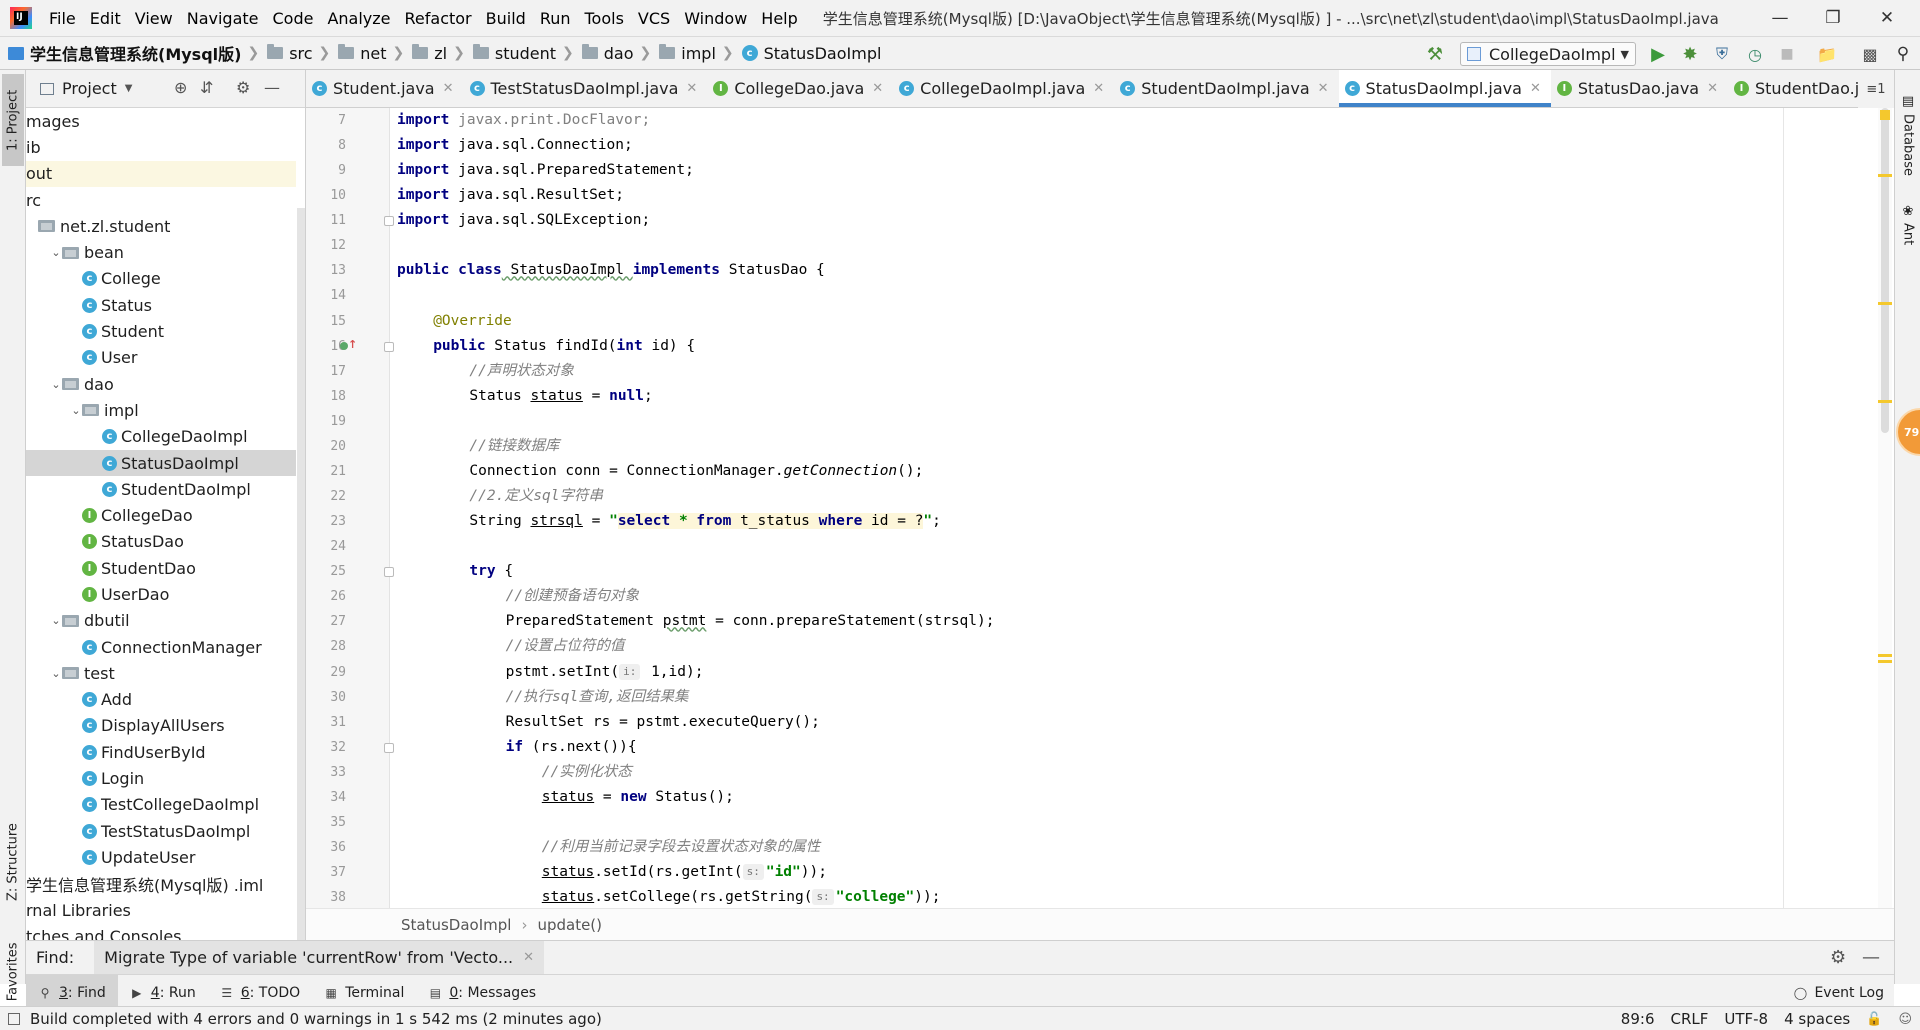 Image resolution: width=1920 pixels, height=1030 pixels. Describe the element at coordinates (161, 358) in the screenshot. I see `tree-item: c User` at that location.